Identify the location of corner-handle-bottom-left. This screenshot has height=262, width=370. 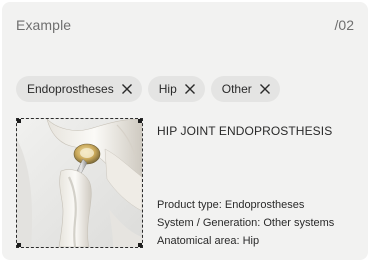
(19, 245).